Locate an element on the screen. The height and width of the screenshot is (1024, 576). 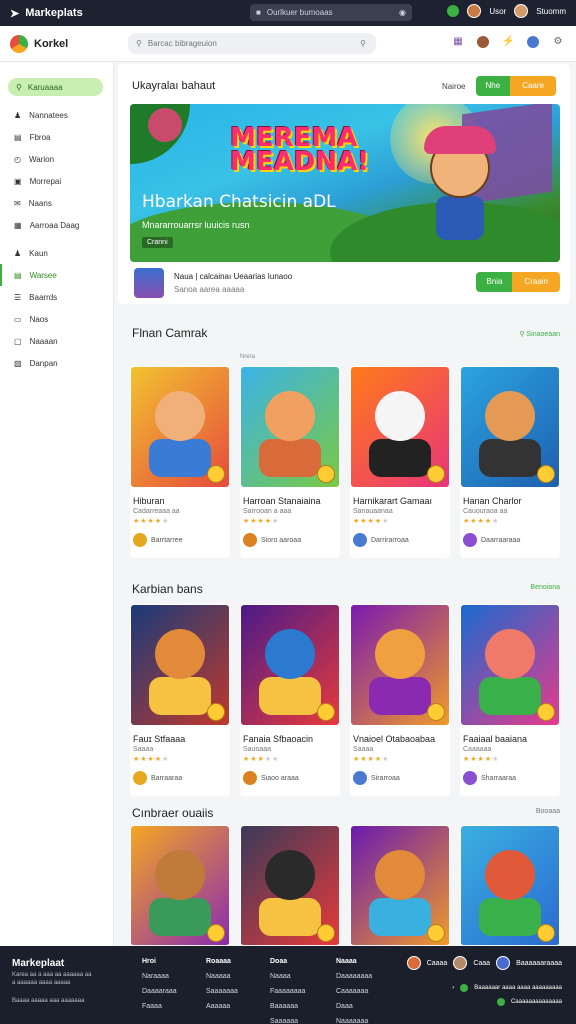
top-search-input: ■ Ourlkuer bumoaas ◉ is located at coordinates (331, 12).